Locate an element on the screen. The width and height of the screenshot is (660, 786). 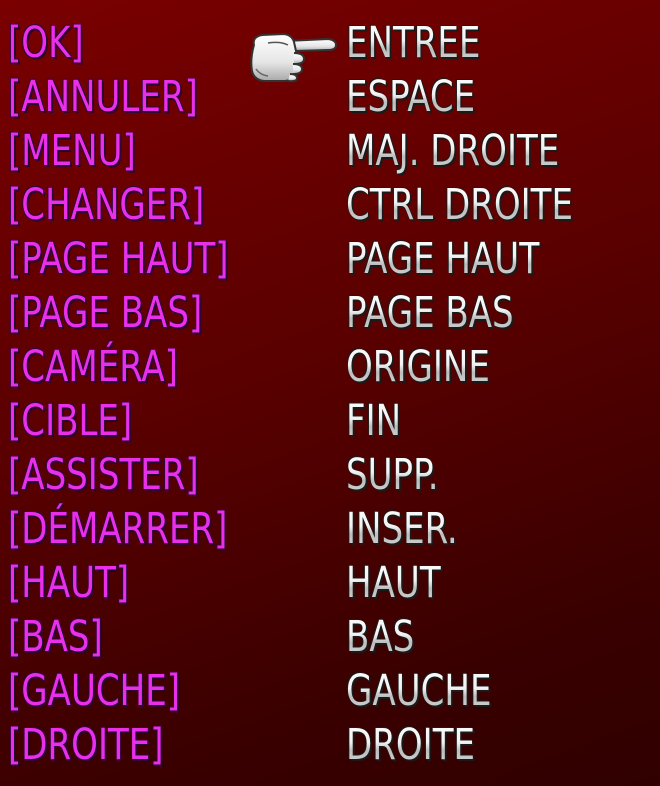
binding-row-menu: [MENU] MAJ. DROITE is located at coordinates (330, 151).